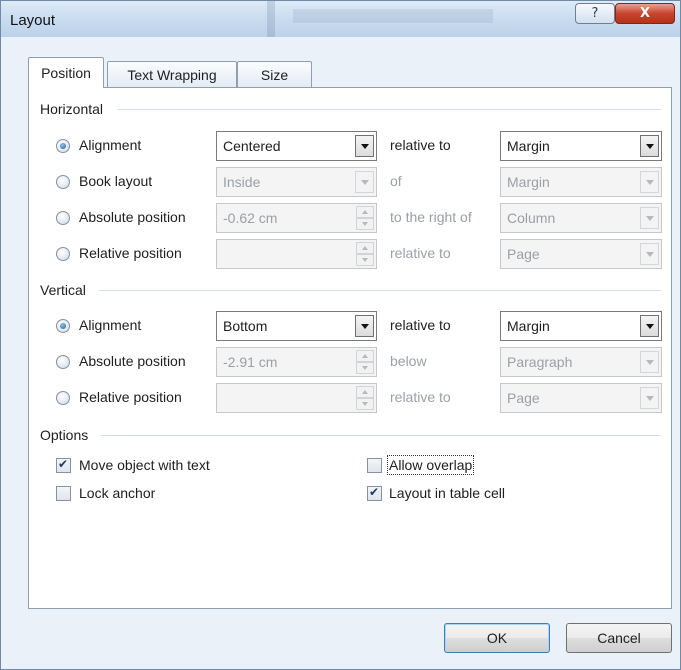 Image resolution: width=681 pixels, height=670 pixels. Describe the element at coordinates (117, 493) in the screenshot. I see `lock-anchor-label: Lock anchor` at that location.